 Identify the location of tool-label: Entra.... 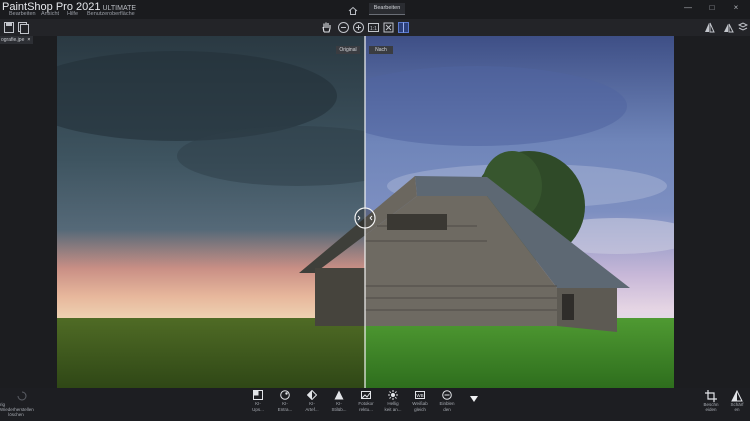
(285, 409).